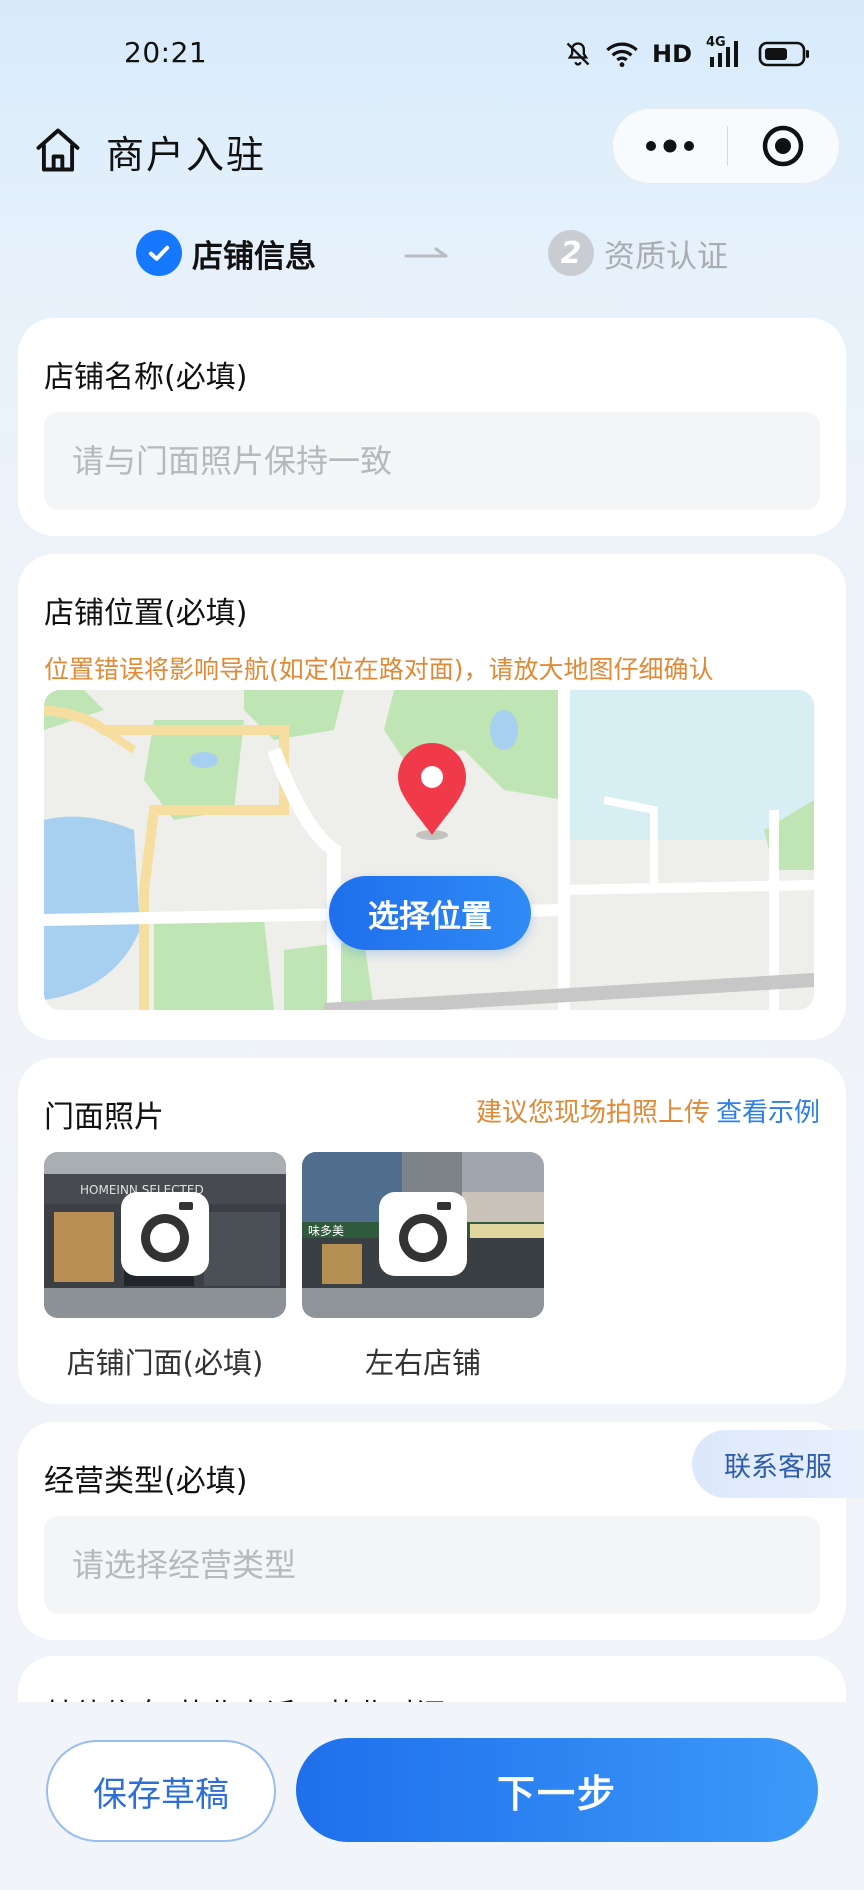 This screenshot has height=1890, width=864. What do you see at coordinates (671, 54) in the screenshot?
I see `hd-indicator: HD` at bounding box center [671, 54].